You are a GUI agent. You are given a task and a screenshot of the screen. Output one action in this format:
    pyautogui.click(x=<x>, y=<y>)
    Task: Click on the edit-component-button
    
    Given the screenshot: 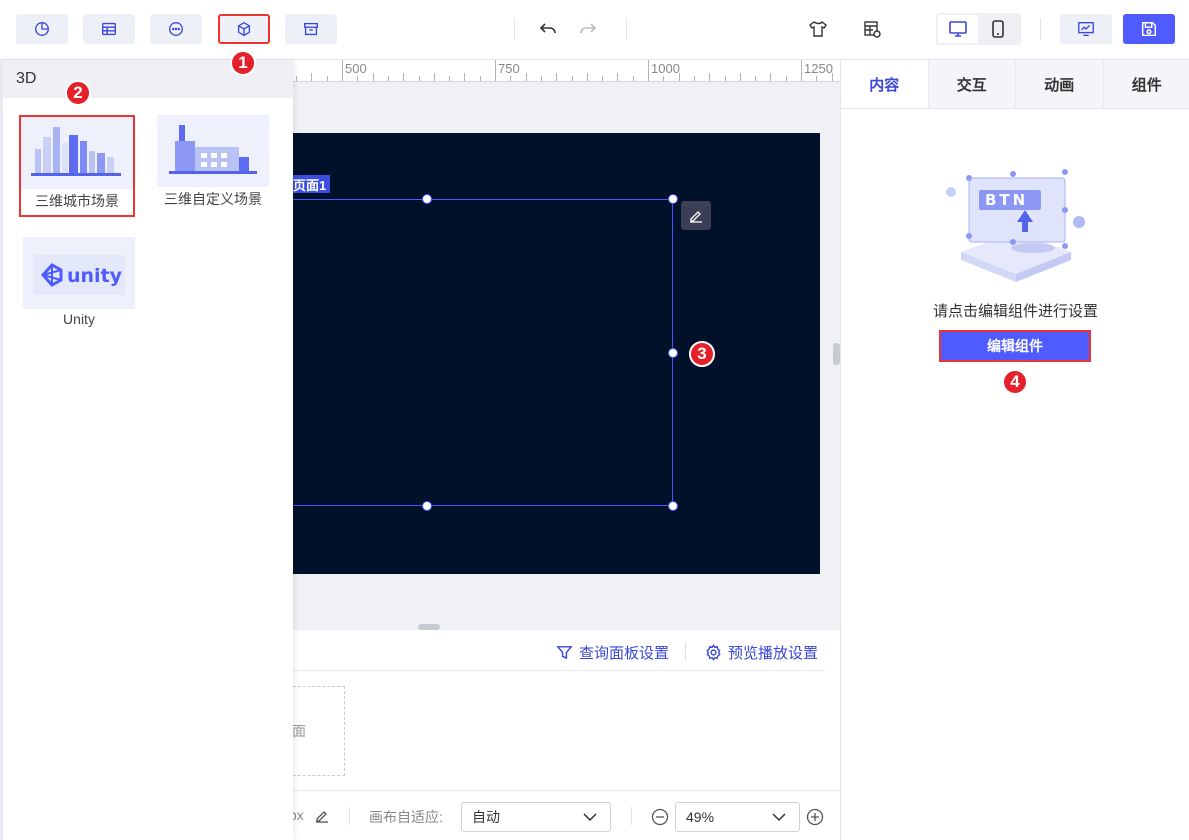 What is the action you would take?
    pyautogui.click(x=696, y=215)
    